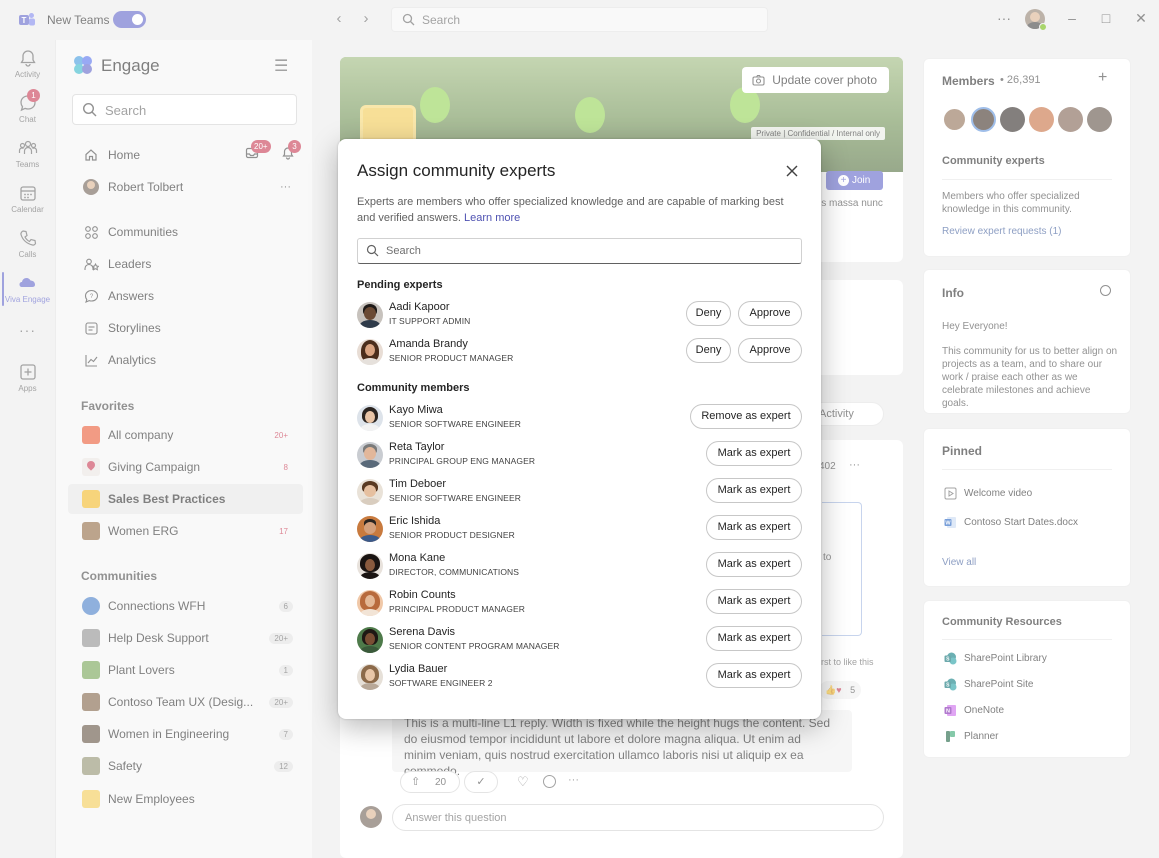 The width and height of the screenshot is (1159, 858). I want to click on dialog-title: Assign community experts, so click(456, 170).